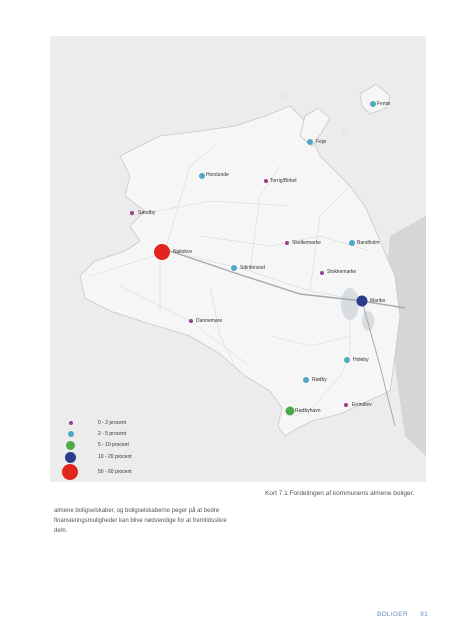 This screenshot has height=640, width=453. I want to click on marker-horslunde, so click(202, 176).